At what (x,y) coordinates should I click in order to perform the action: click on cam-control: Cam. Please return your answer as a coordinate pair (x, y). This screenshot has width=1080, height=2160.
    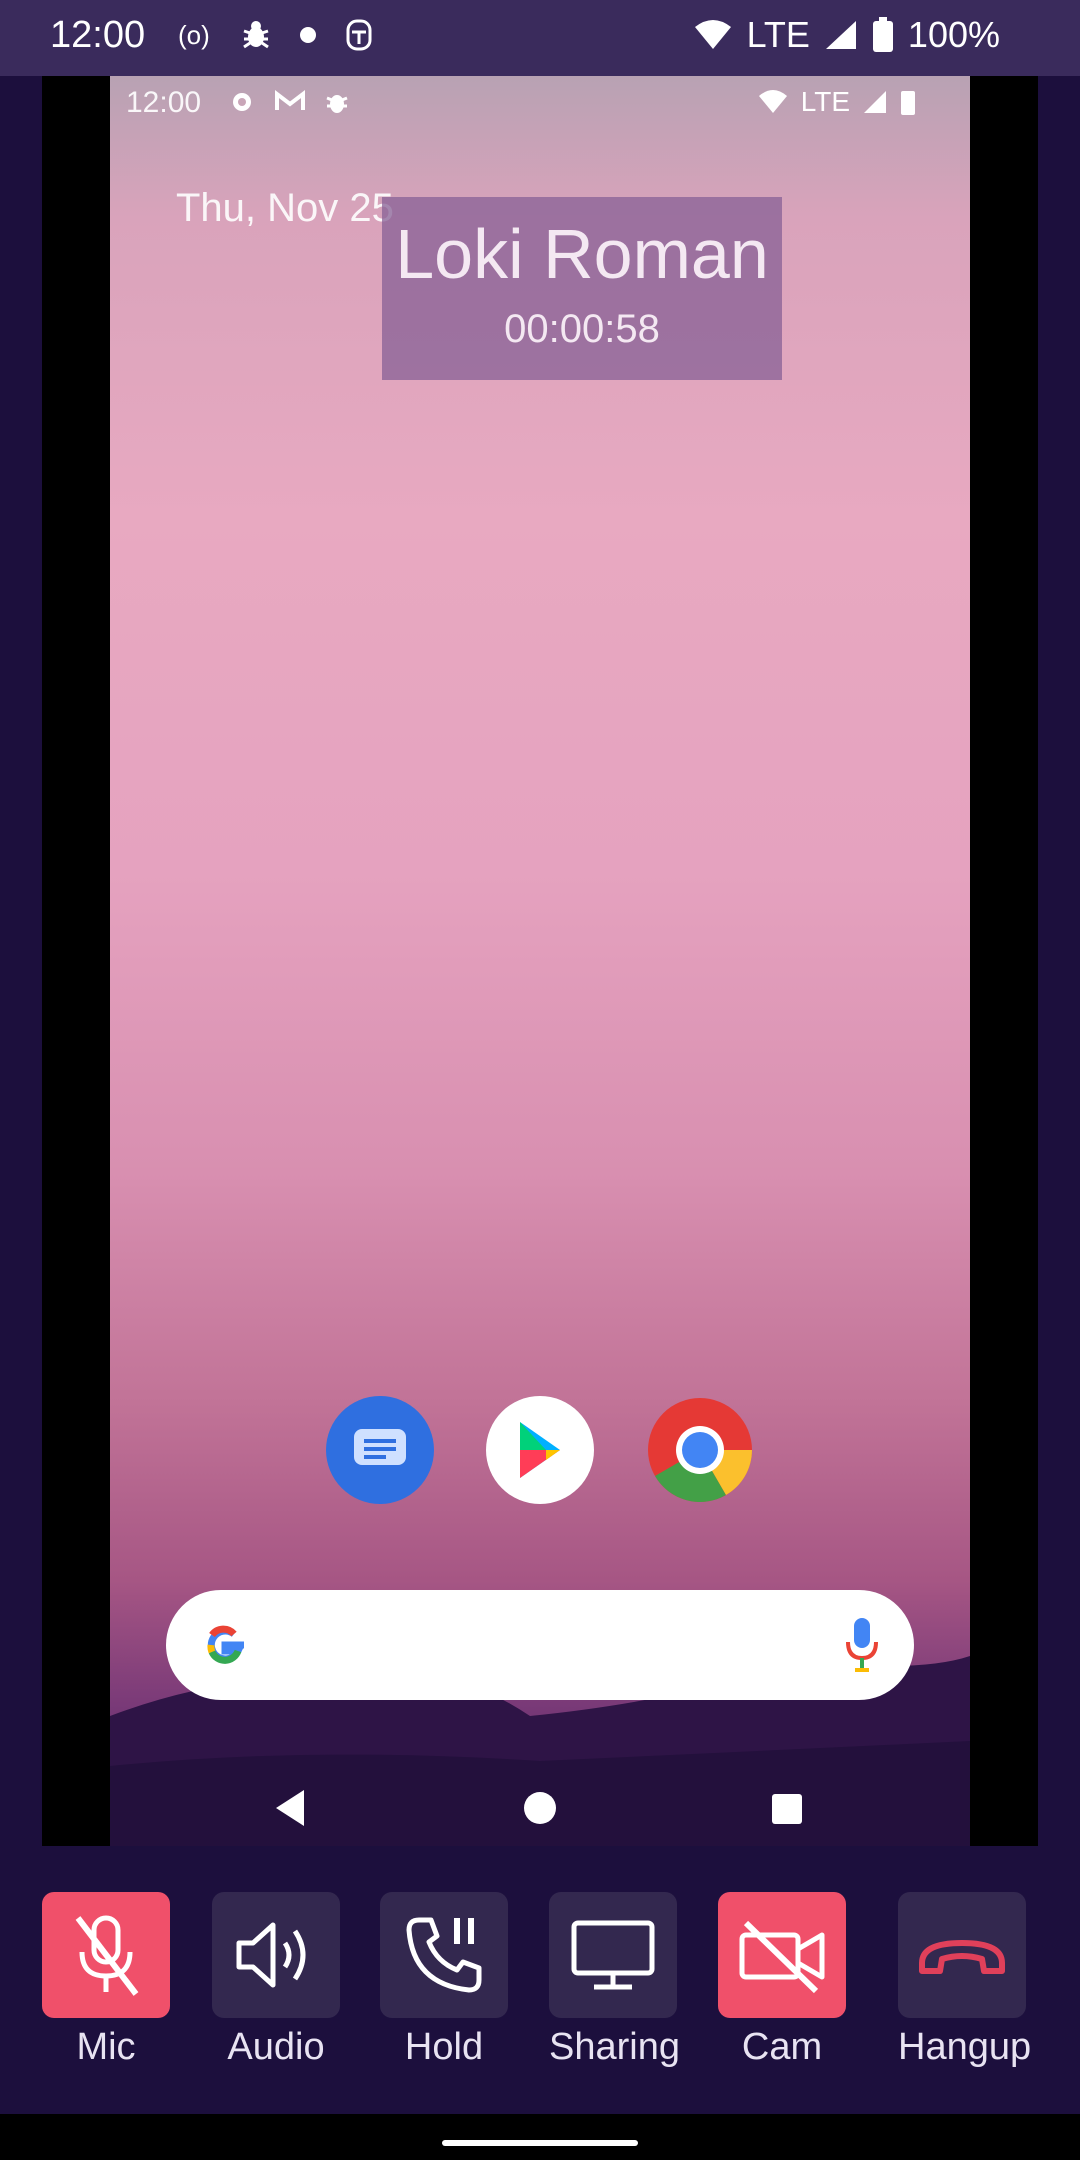
    Looking at the image, I should click on (782, 1980).